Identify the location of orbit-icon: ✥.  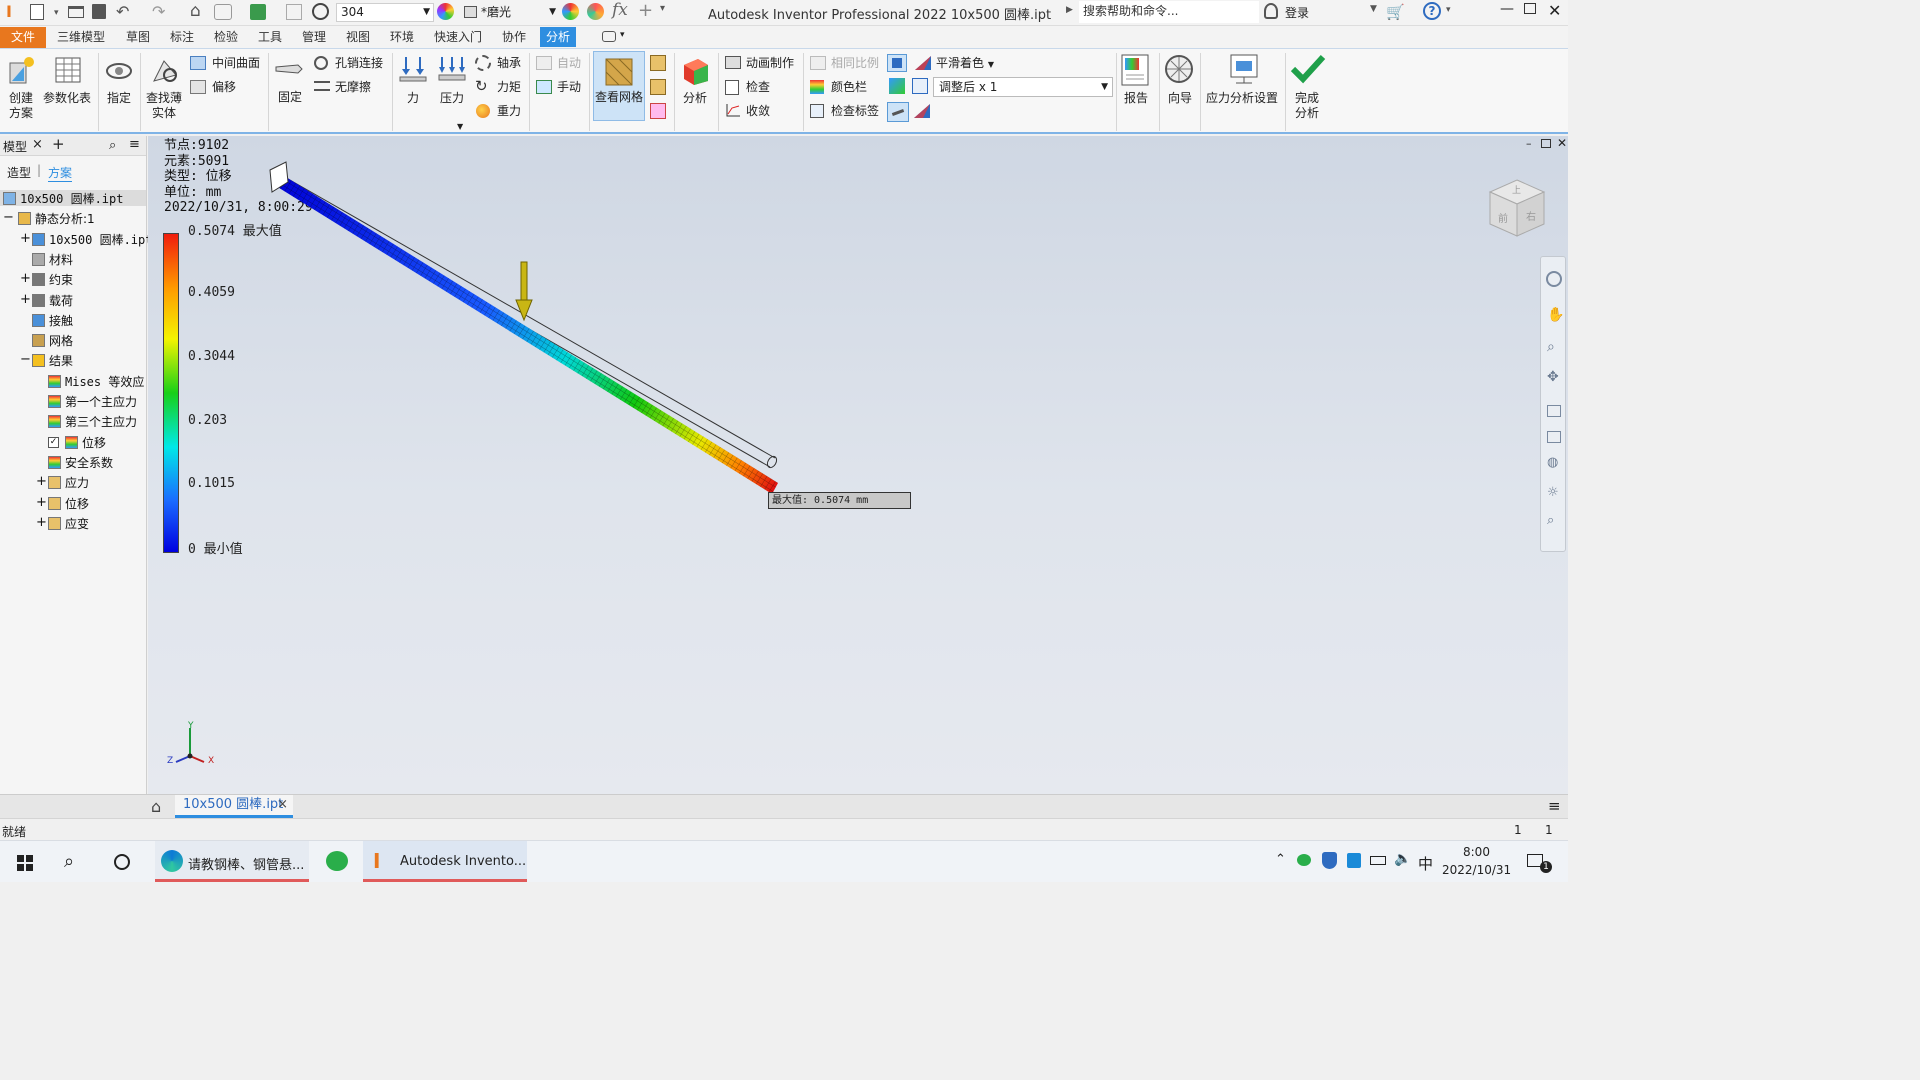
(1553, 377).